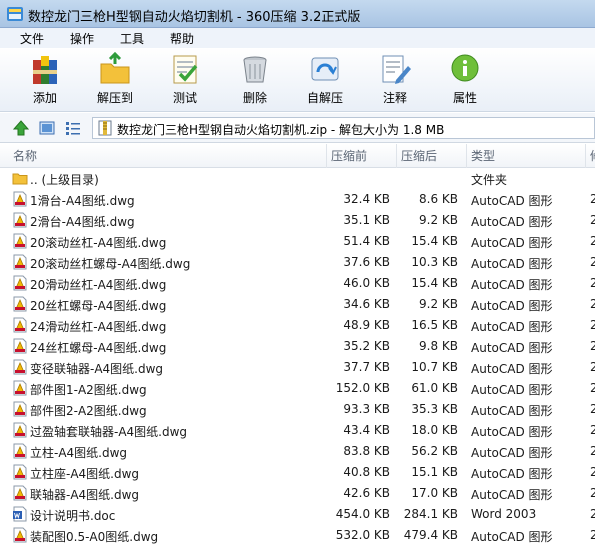 This screenshot has height=552, width=595. I want to click on file-row: 立柱-A4图纸.dwg 83.8 KB 56.2 KB AutoCAD 图形 2, so click(297, 451).